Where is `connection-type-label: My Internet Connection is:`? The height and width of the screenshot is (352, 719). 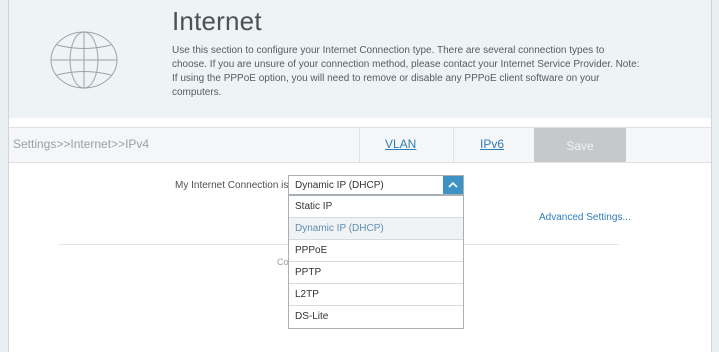 connection-type-label: My Internet Connection is: is located at coordinates (233, 185).